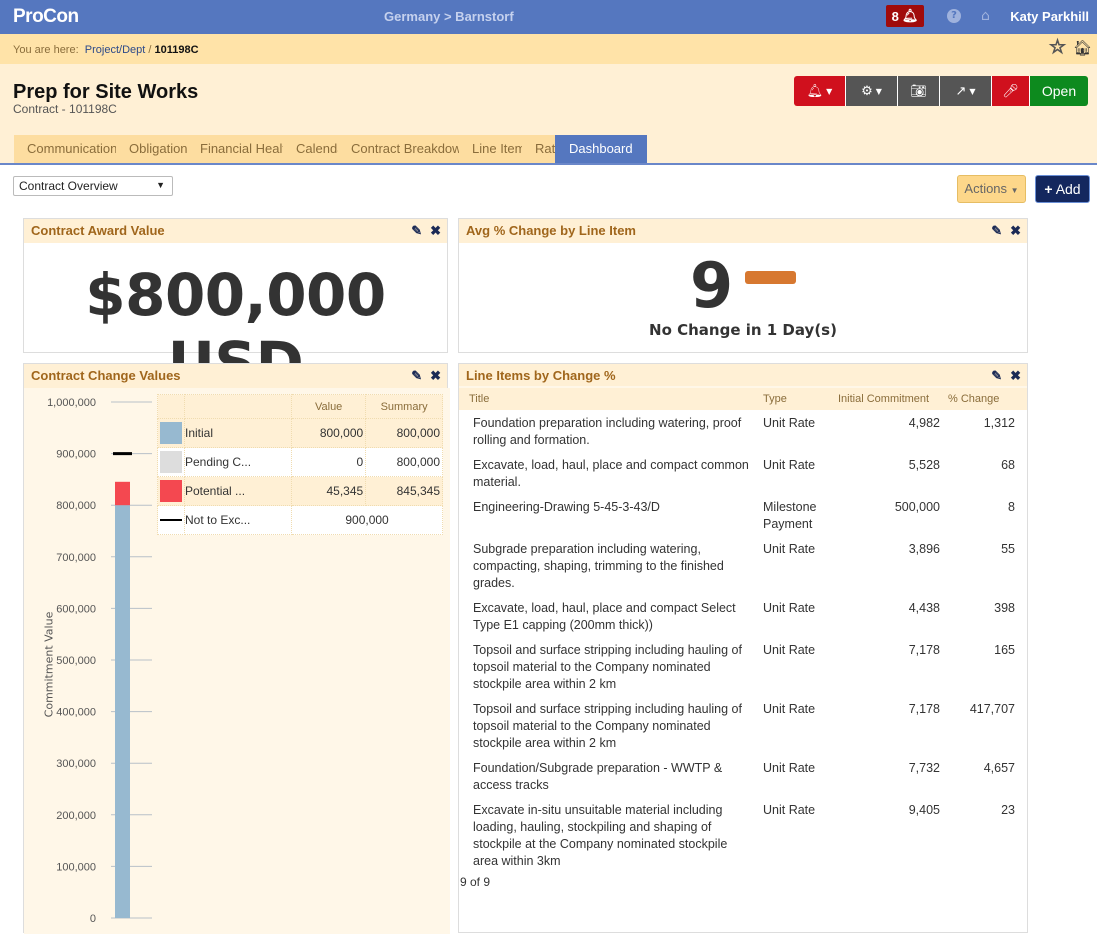  What do you see at coordinates (235, 376) in the screenshot?
I see `widget-header: Contract Change Values ✎ ✖` at bounding box center [235, 376].